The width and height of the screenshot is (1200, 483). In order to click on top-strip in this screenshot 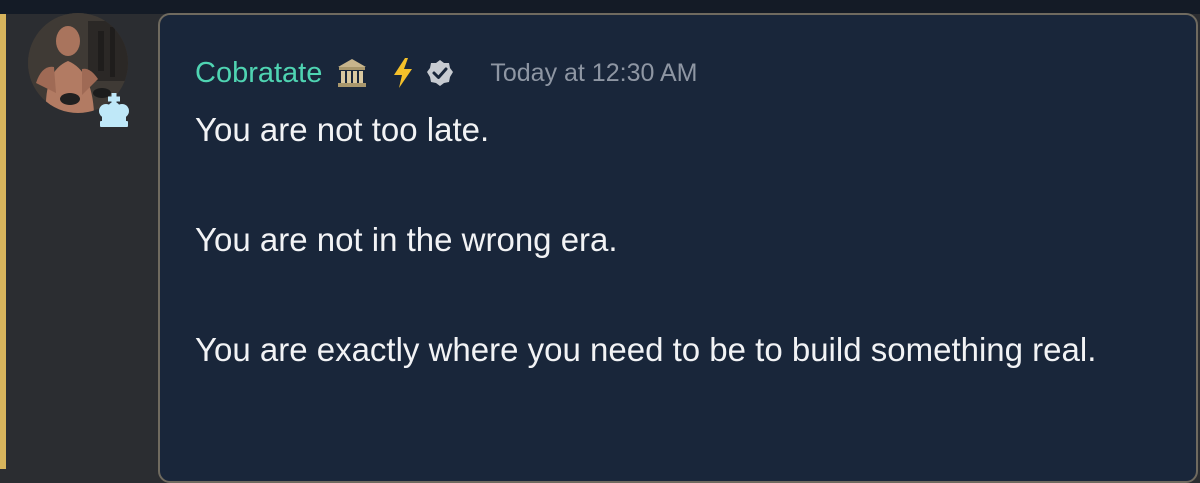, I will do `click(600, 7)`.